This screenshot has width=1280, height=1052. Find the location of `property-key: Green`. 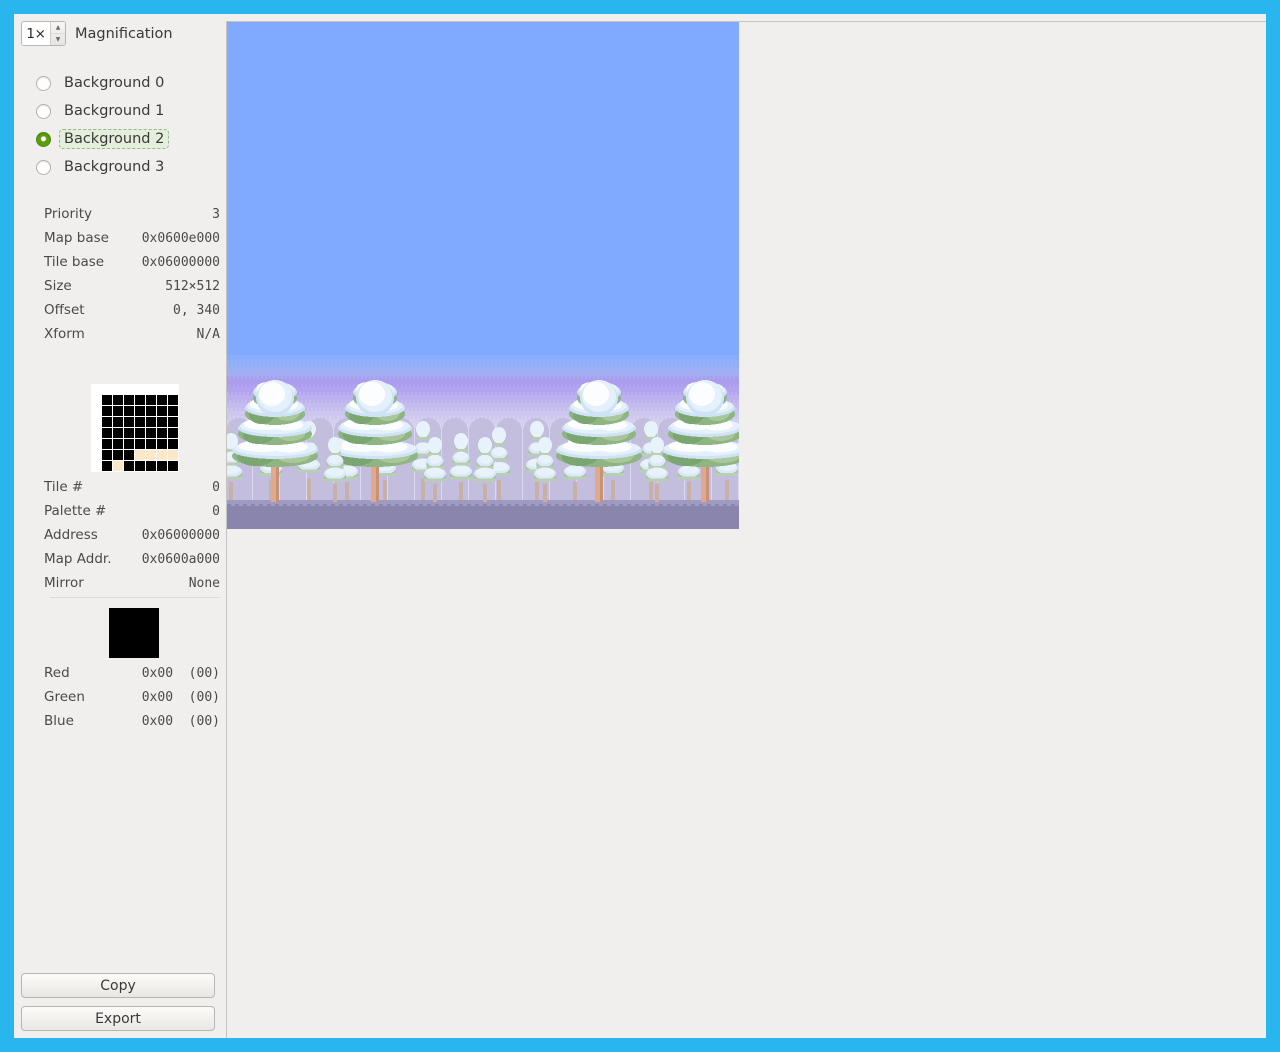

property-key: Green is located at coordinates (64, 697).